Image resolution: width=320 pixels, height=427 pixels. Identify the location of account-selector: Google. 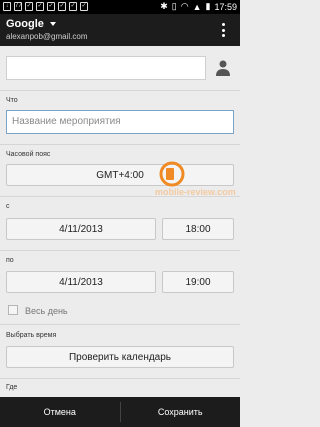
(31, 24).